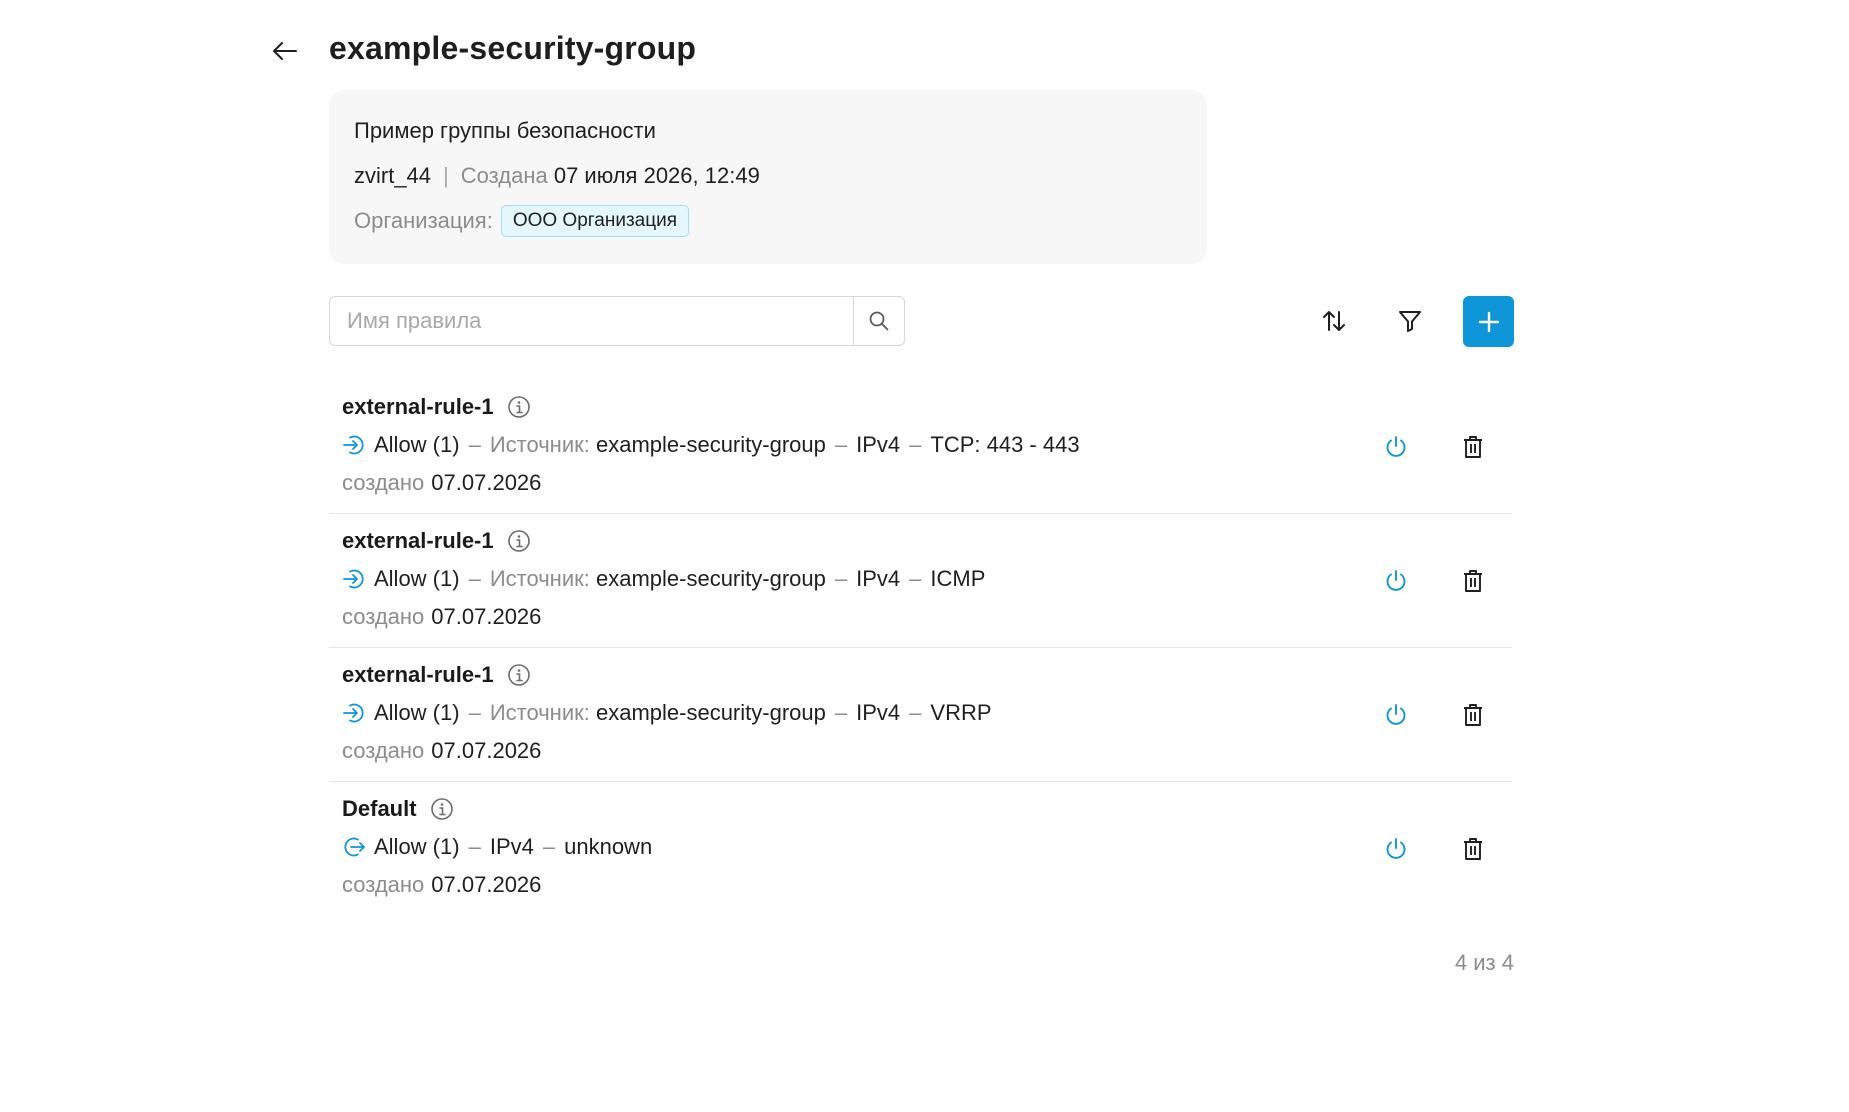 The height and width of the screenshot is (1112, 1849). What do you see at coordinates (595, 221) in the screenshot?
I see `organization-badge: ООО Организация` at bounding box center [595, 221].